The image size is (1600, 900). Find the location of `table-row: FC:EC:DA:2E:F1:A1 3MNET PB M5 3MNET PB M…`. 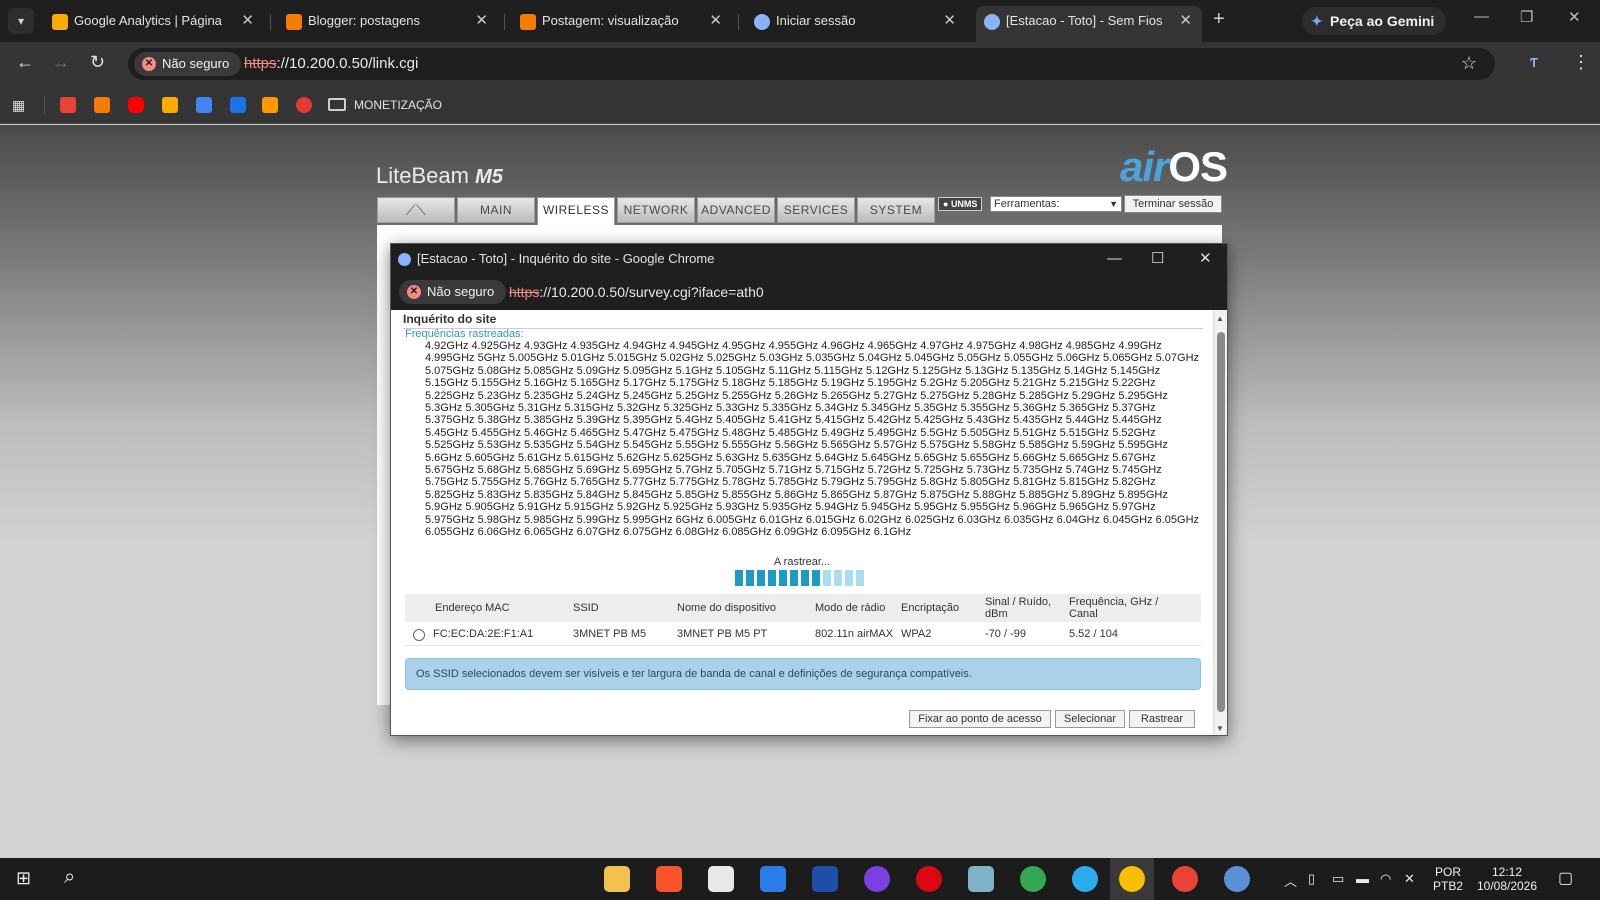

table-row: FC:EC:DA:2E:F1:A1 3MNET PB M5 3MNET PB M… is located at coordinates (803, 634).